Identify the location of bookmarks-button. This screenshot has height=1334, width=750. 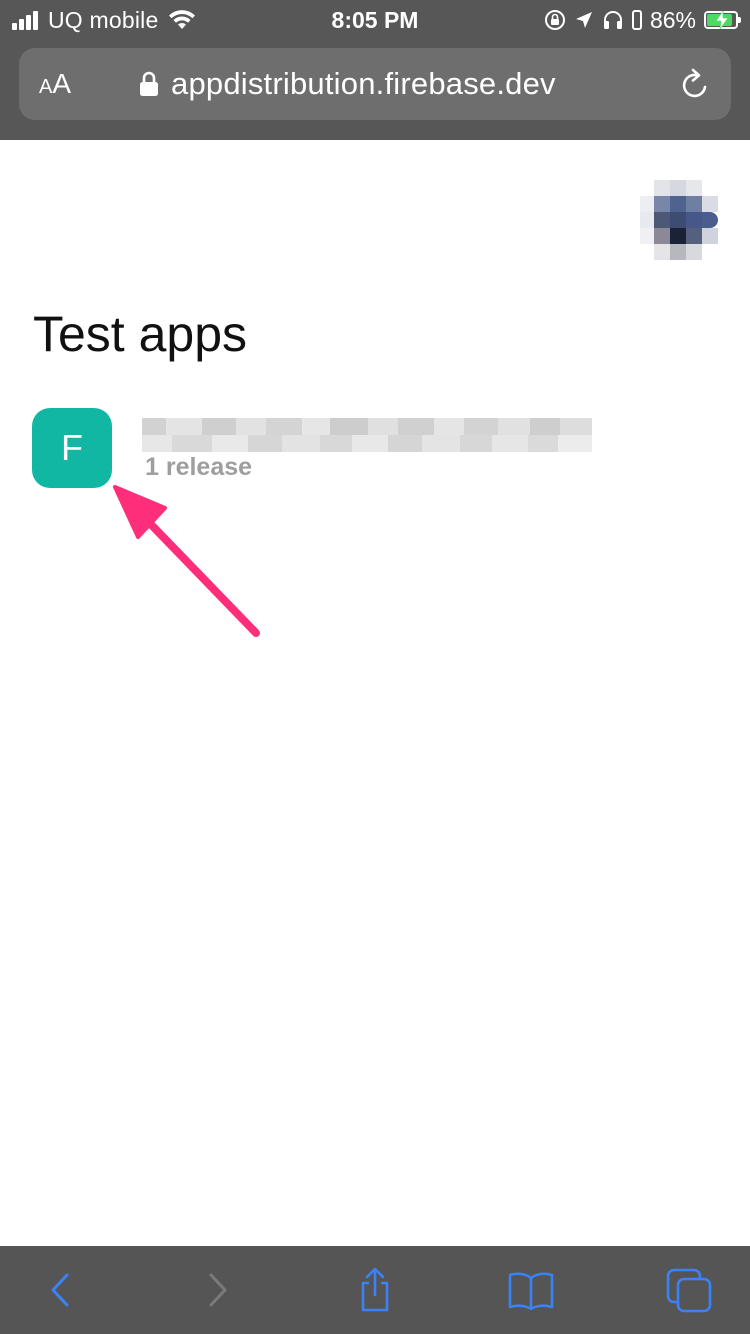
(531, 1290).